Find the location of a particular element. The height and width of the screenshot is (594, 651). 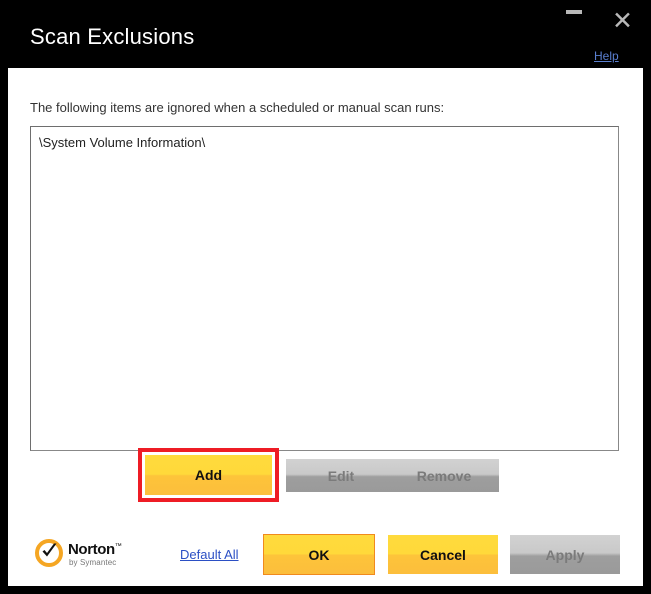

list-item: \System Volume Information\ is located at coordinates (324, 138).